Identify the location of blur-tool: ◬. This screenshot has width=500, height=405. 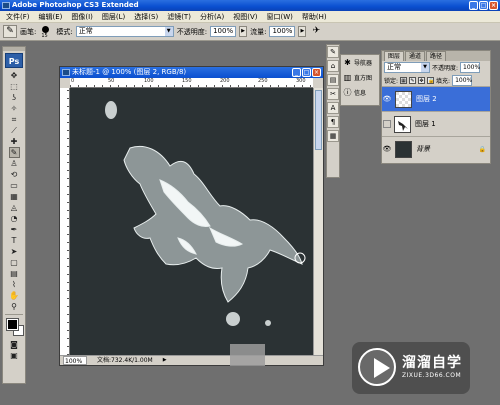
(14, 207).